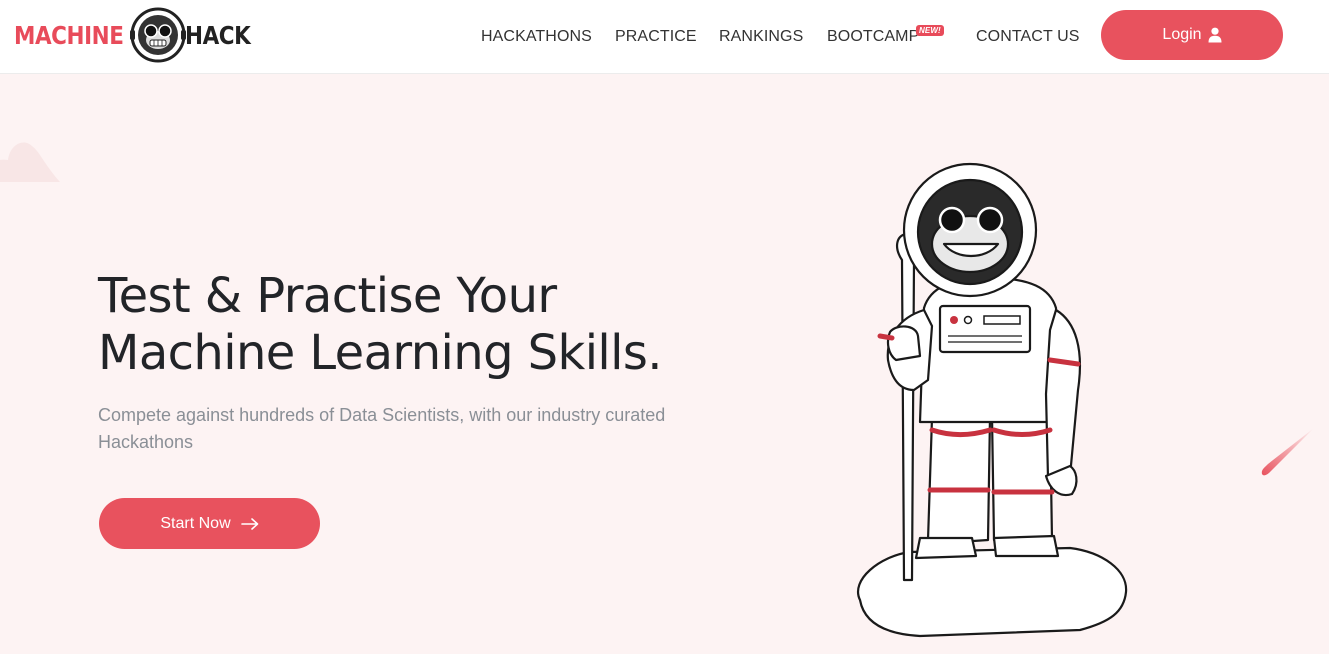  I want to click on start-now-label: Start Now, so click(195, 523).